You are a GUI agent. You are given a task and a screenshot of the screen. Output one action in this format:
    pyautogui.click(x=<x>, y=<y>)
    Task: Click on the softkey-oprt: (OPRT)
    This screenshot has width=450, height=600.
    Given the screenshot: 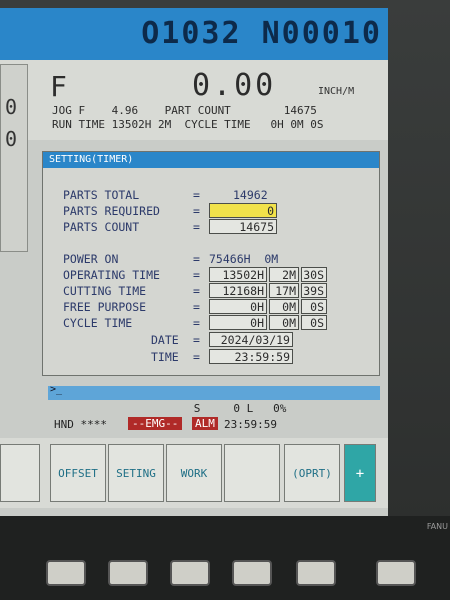 What is the action you would take?
    pyautogui.click(x=312, y=473)
    